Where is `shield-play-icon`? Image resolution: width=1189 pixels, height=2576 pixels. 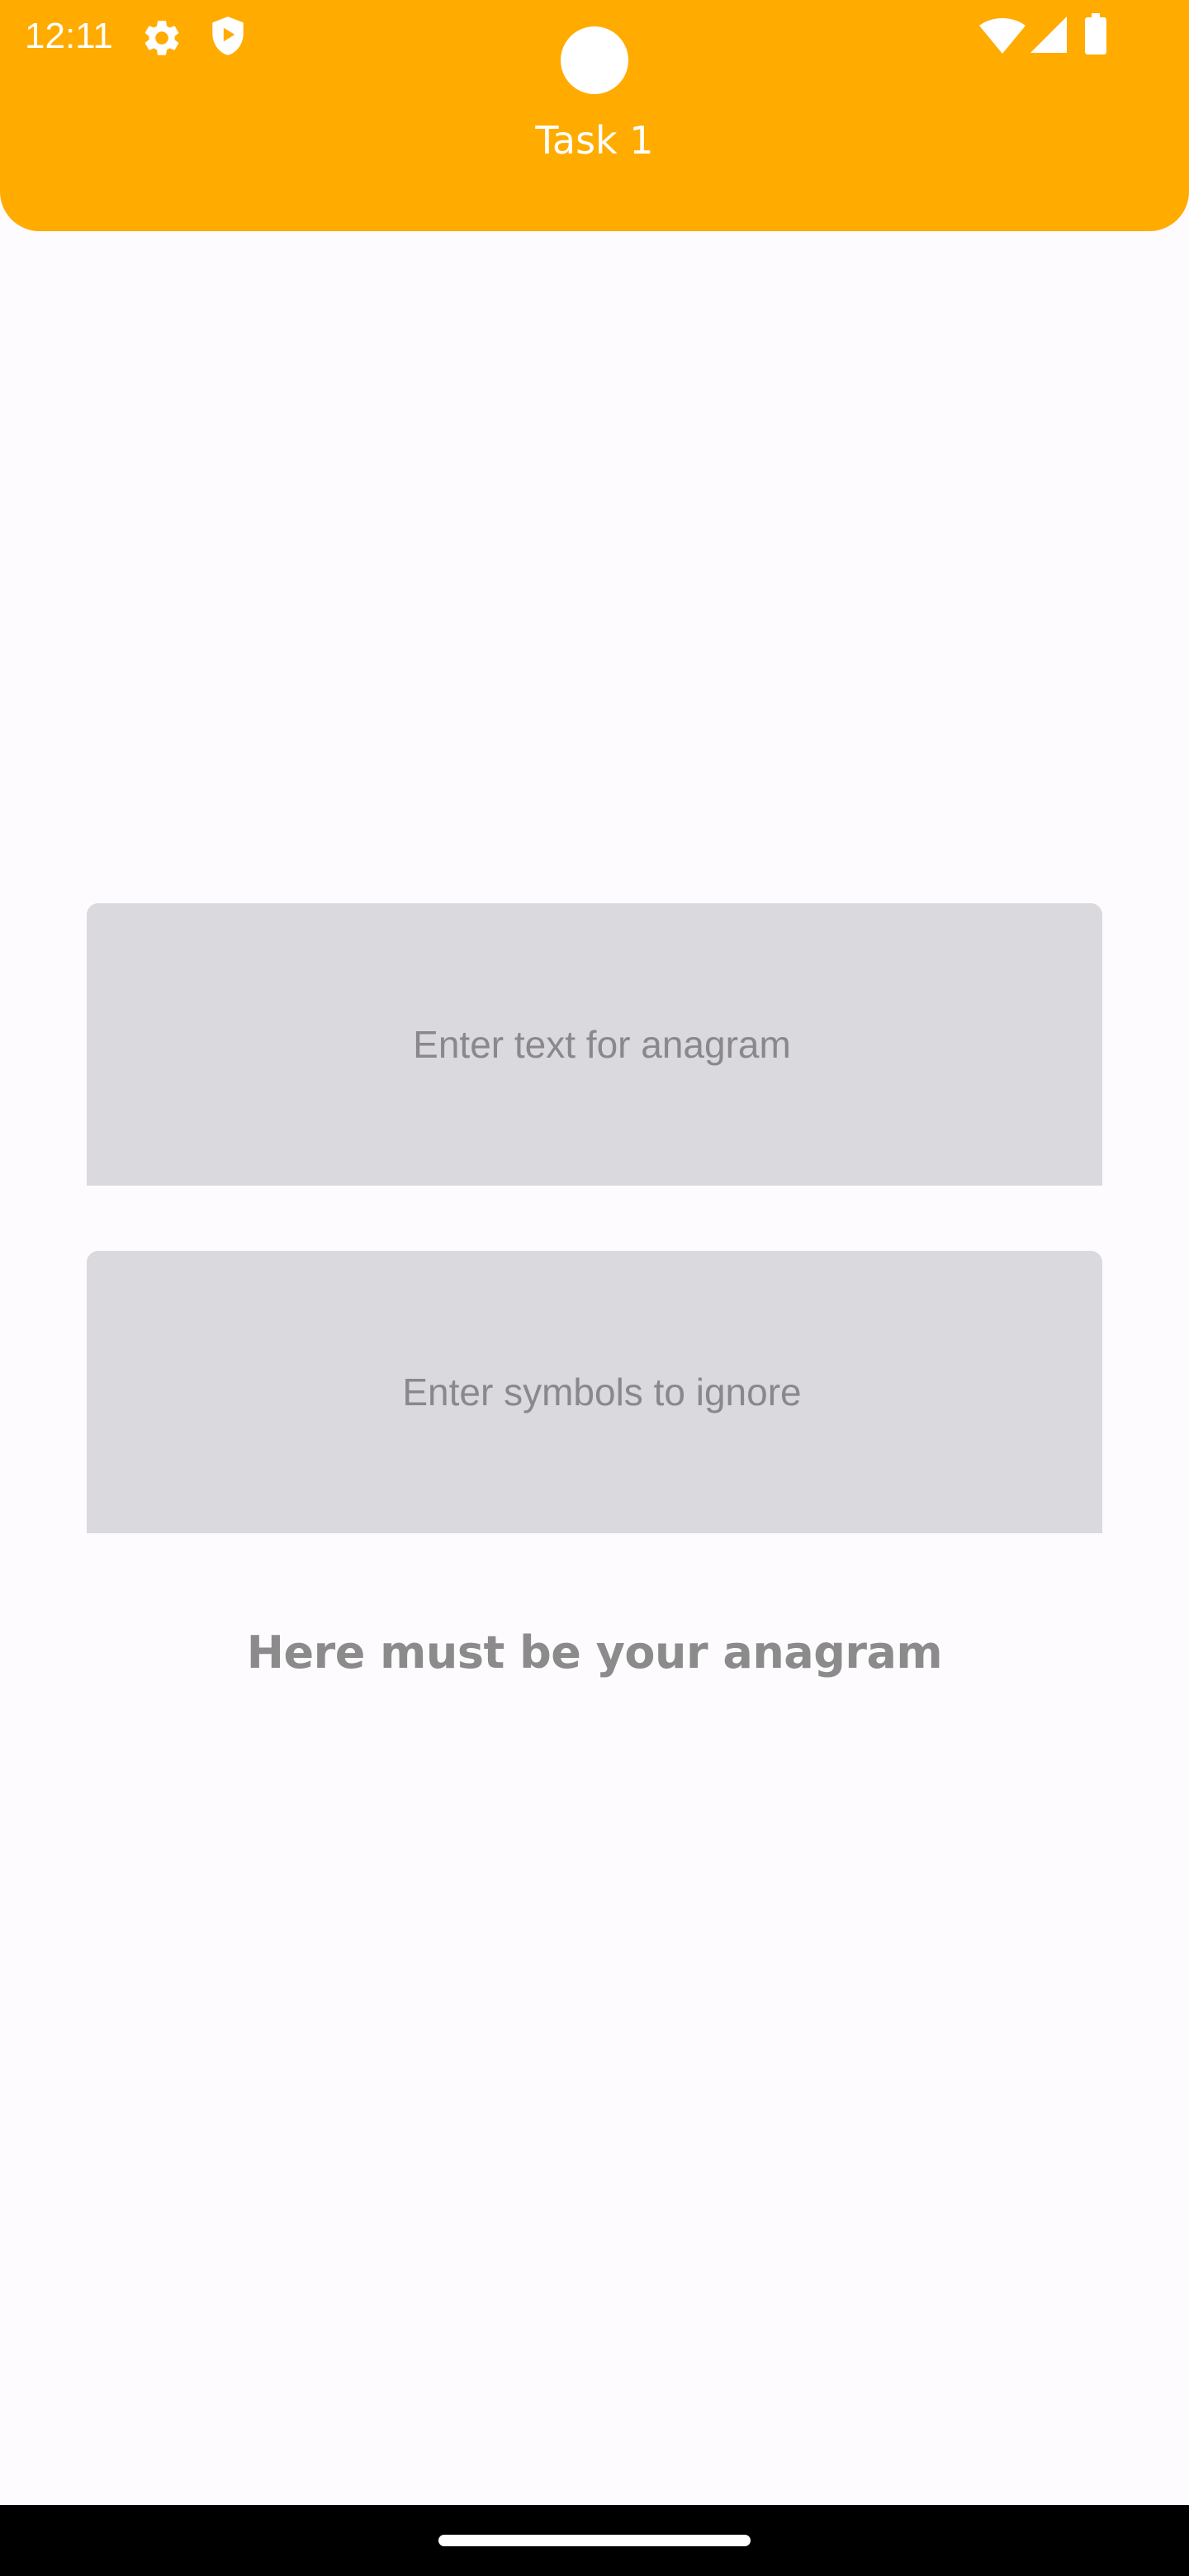
shield-play-icon is located at coordinates (228, 36).